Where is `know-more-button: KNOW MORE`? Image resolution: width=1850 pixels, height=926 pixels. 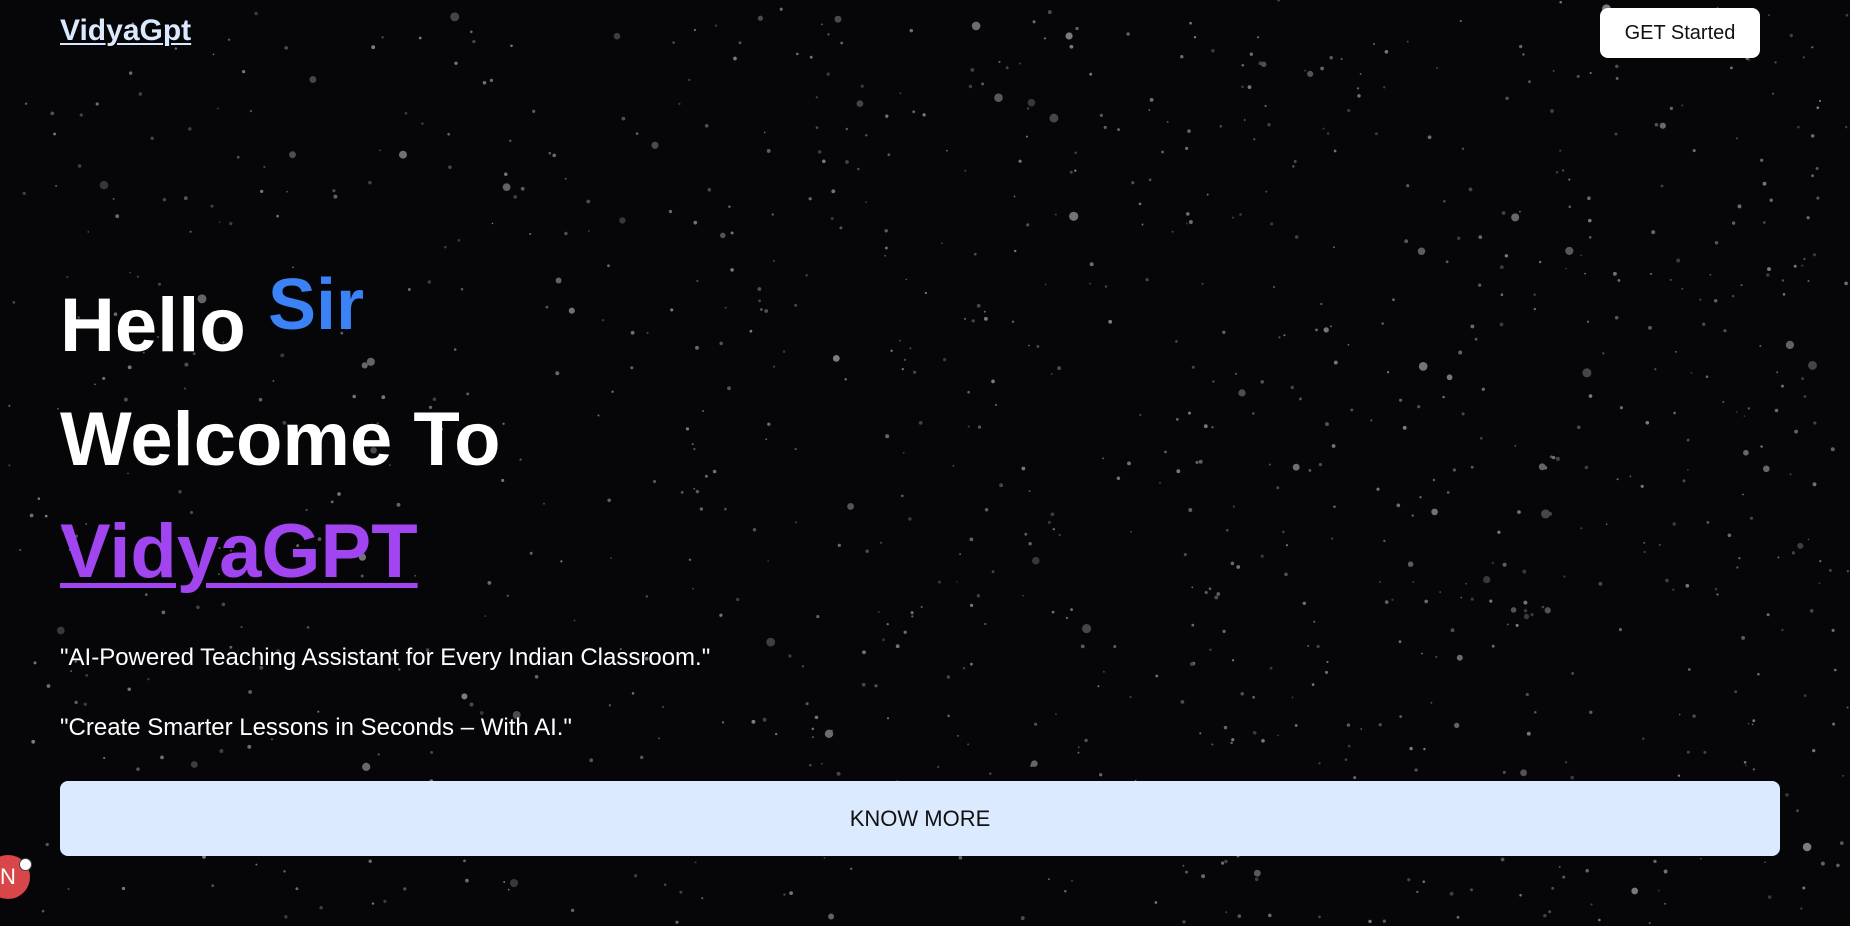
know-more-button: KNOW MORE is located at coordinates (920, 818).